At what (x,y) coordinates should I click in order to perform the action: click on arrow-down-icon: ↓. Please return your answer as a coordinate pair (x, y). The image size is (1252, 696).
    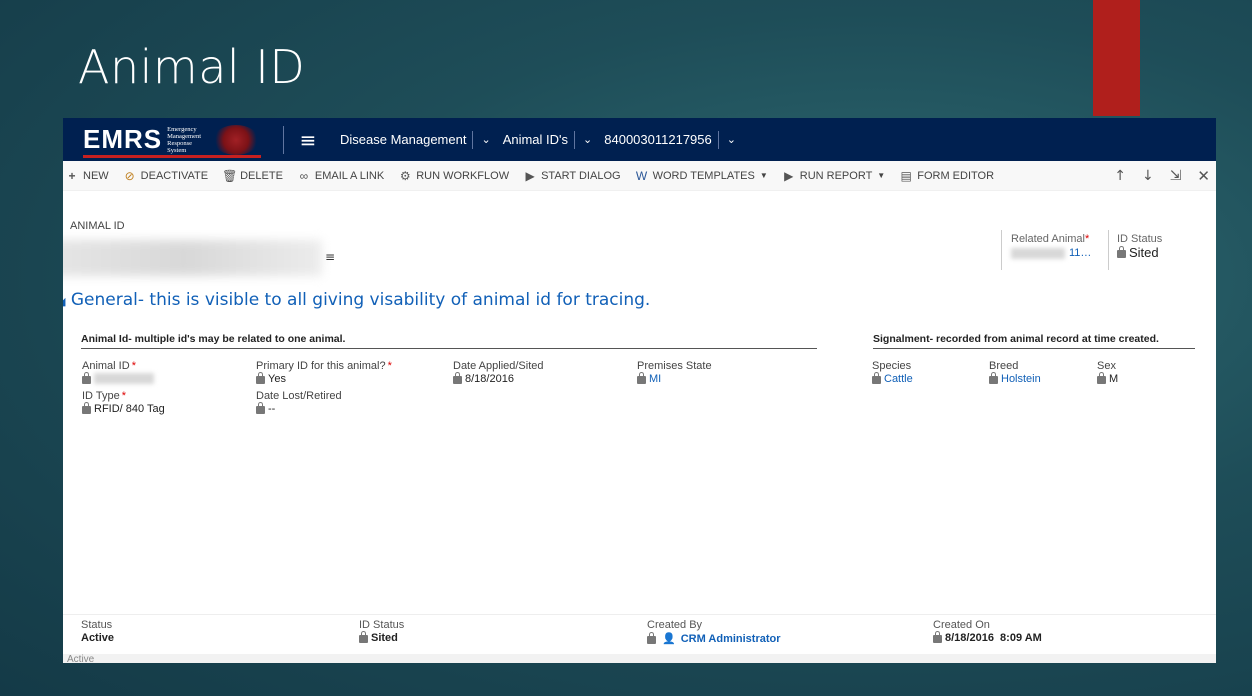
    Looking at the image, I should click on (1148, 176).